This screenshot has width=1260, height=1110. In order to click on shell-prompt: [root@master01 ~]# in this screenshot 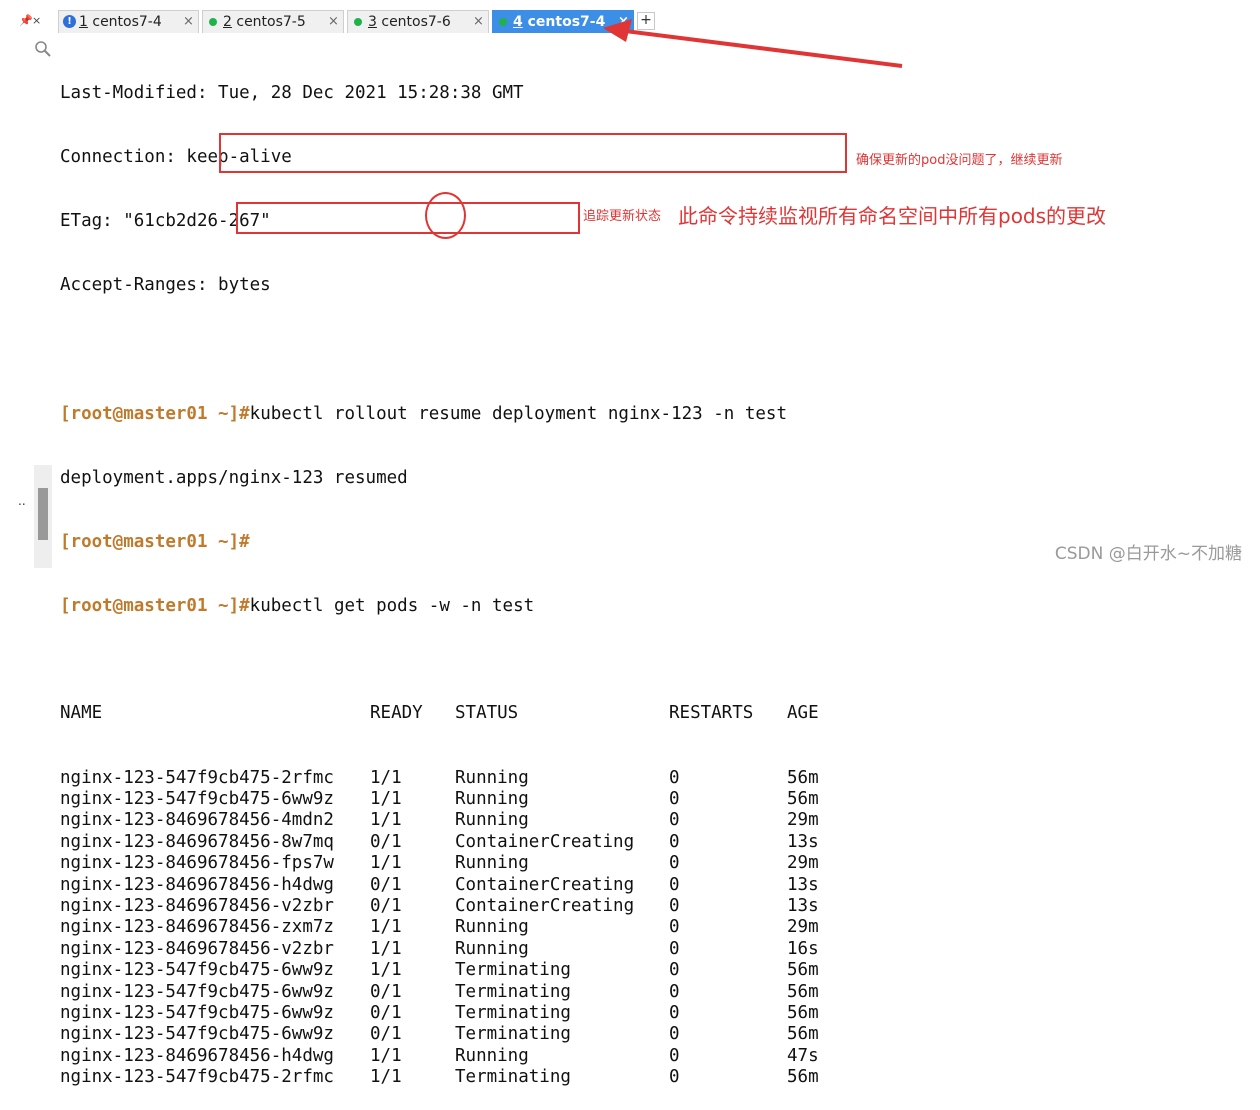, I will do `click(155, 606)`.